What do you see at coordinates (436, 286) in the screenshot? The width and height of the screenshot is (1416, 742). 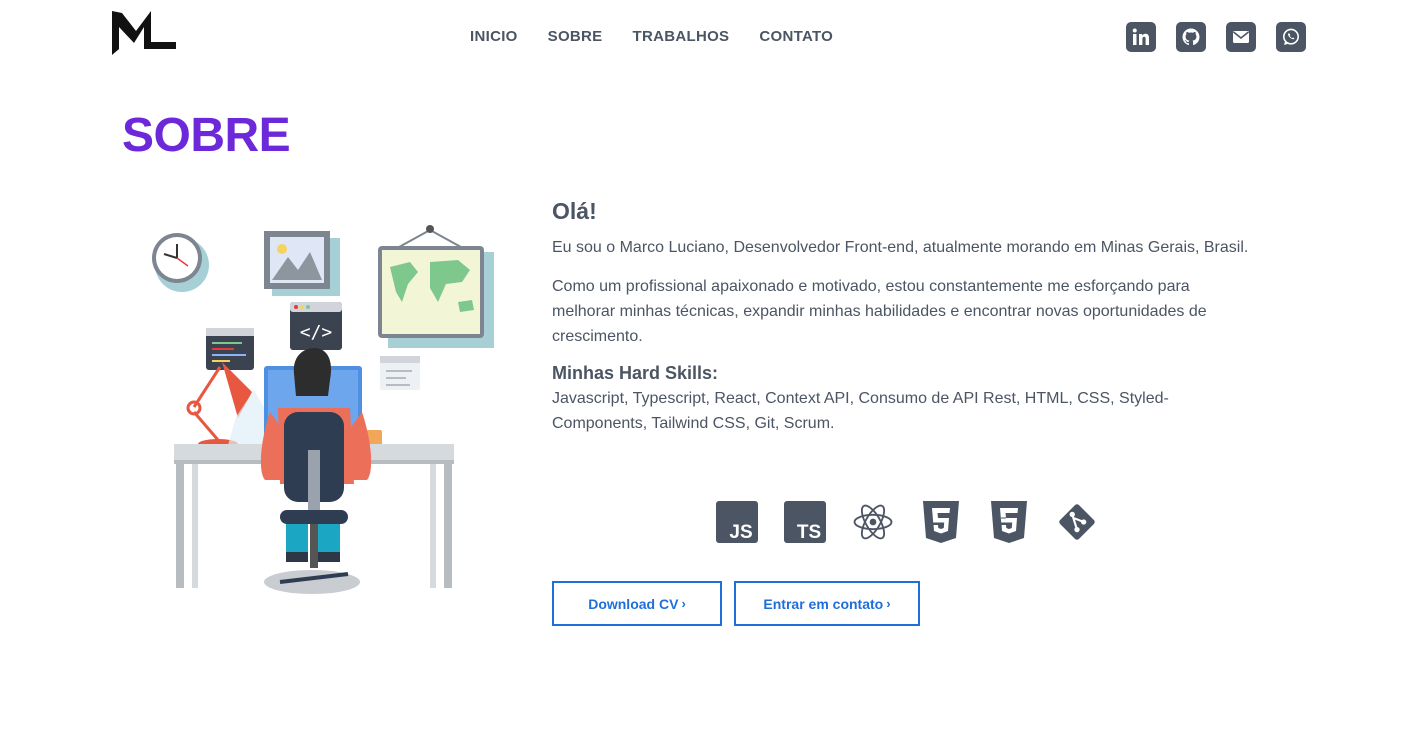 I see `world-map` at bounding box center [436, 286].